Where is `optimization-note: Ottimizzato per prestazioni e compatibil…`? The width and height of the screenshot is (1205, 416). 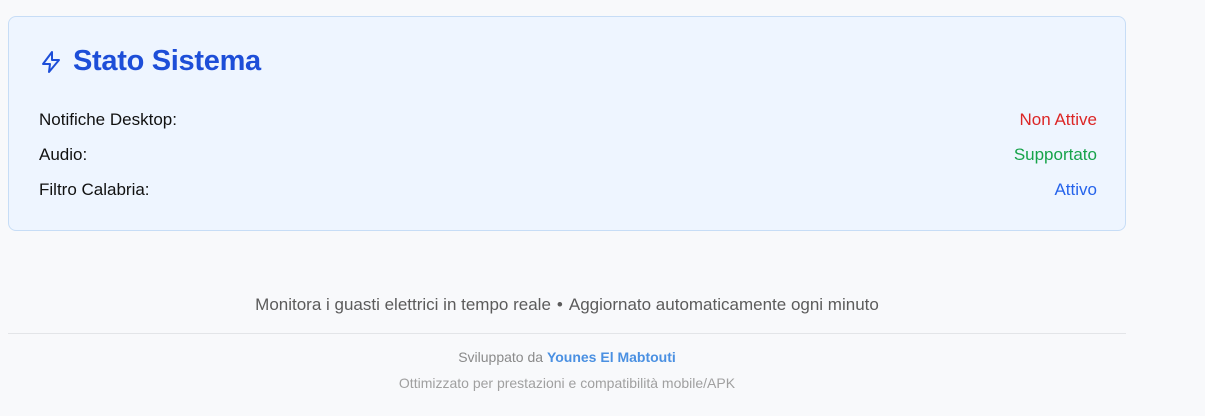
optimization-note: Ottimizzato per prestazioni e compatibil… is located at coordinates (567, 383).